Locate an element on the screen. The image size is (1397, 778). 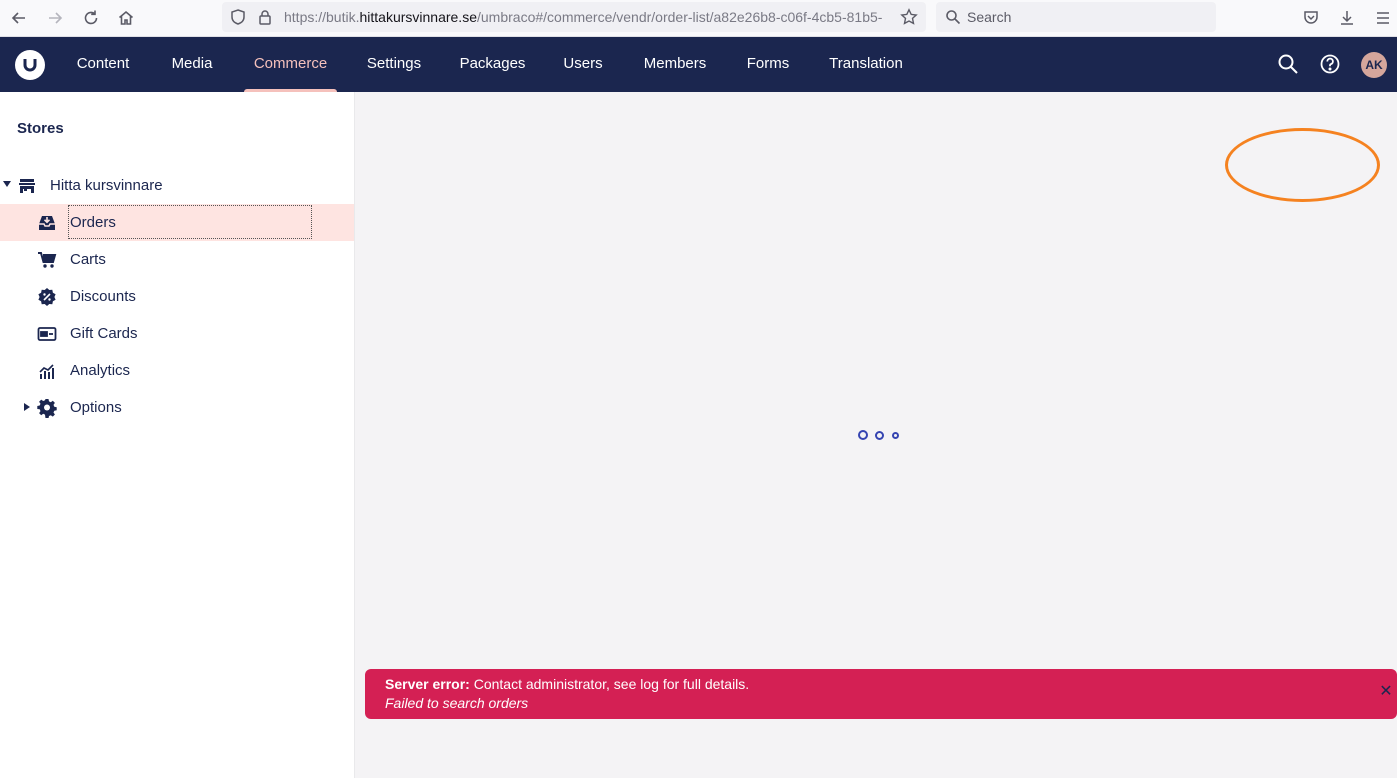
tree-item-label: Gift Cards is located at coordinates (104, 333).